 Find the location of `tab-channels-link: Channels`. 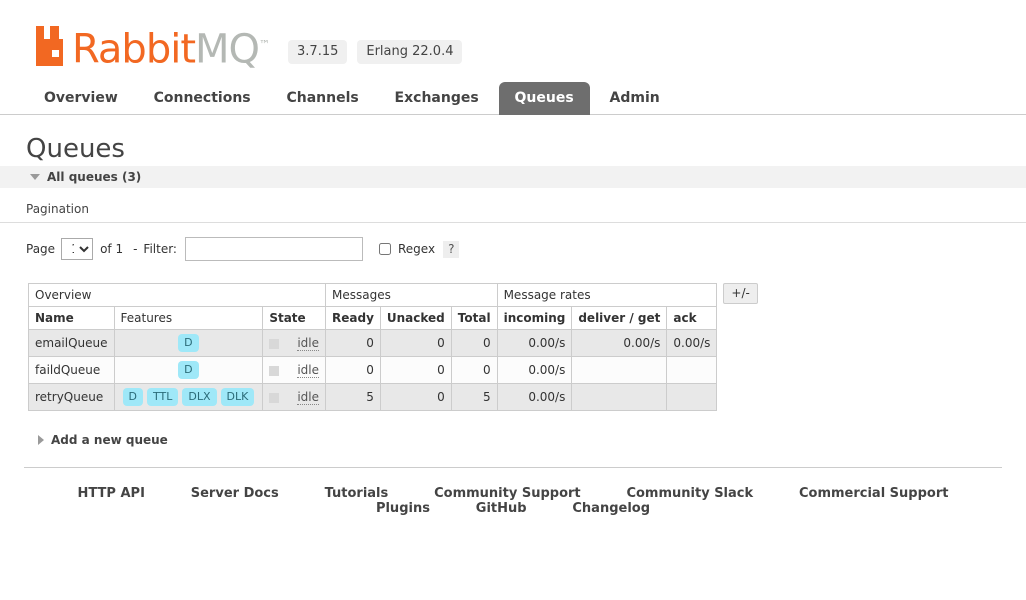

tab-channels-link: Channels is located at coordinates (322, 98).